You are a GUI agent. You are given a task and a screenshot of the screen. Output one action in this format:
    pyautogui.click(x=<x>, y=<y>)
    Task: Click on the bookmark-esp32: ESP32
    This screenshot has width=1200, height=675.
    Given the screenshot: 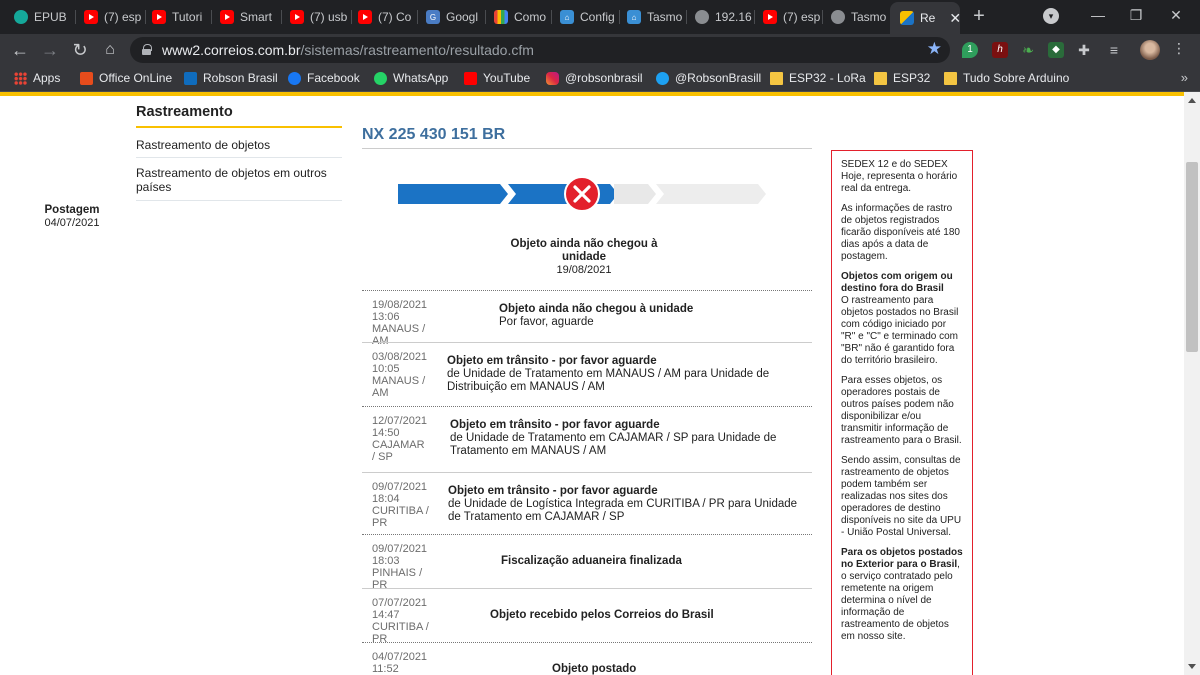 What is the action you would take?
    pyautogui.click(x=902, y=78)
    